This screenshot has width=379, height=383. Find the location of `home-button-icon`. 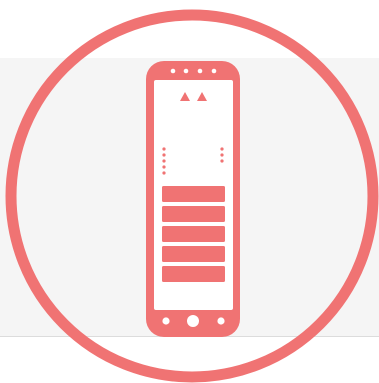

home-button-icon is located at coordinates (193, 321).